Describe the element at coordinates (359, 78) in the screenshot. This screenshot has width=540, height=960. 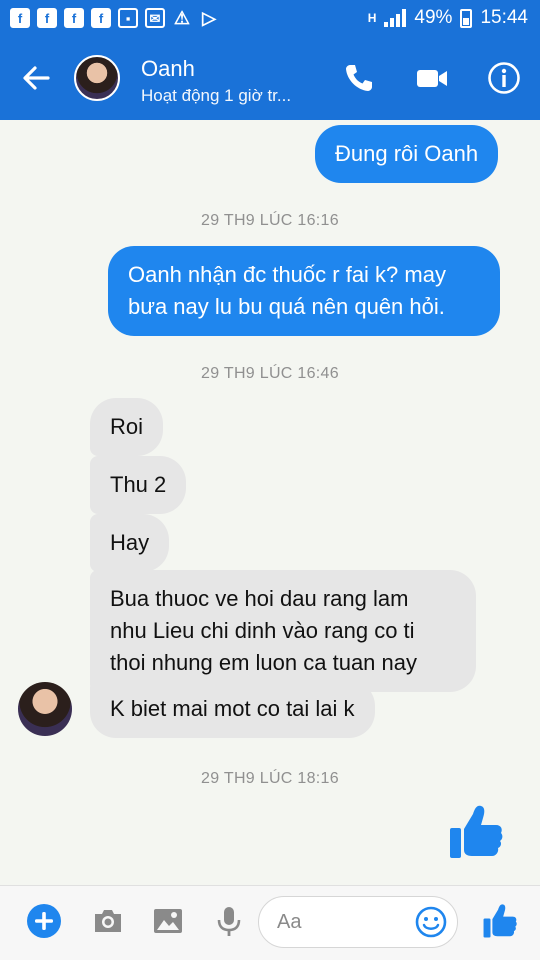
I see `phone-call-icon` at that location.